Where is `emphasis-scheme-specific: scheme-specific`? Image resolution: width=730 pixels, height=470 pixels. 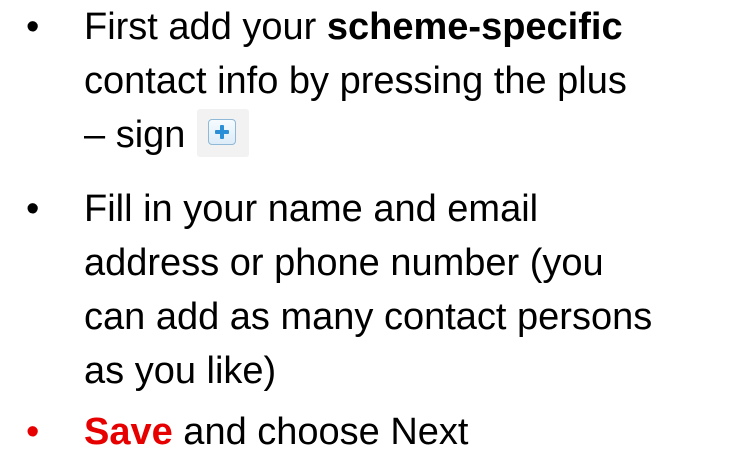 emphasis-scheme-specific: scheme-specific is located at coordinates (474, 27).